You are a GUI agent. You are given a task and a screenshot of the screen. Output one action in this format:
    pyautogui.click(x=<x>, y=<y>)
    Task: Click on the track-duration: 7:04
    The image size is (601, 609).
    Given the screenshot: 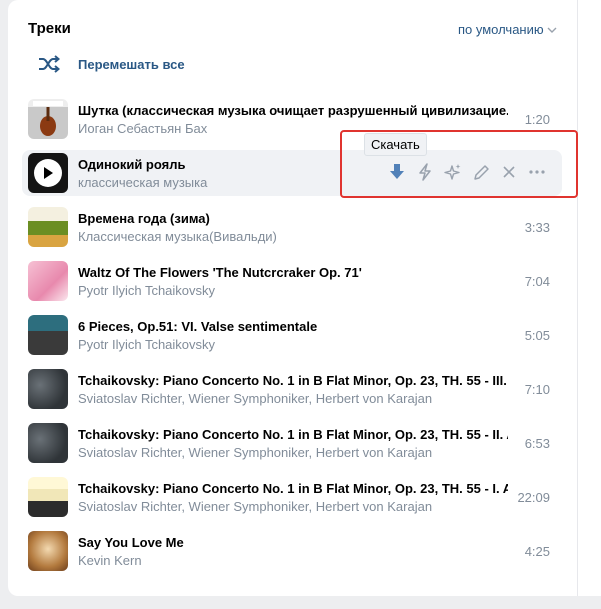 What is the action you would take?
    pyautogui.click(x=537, y=281)
    